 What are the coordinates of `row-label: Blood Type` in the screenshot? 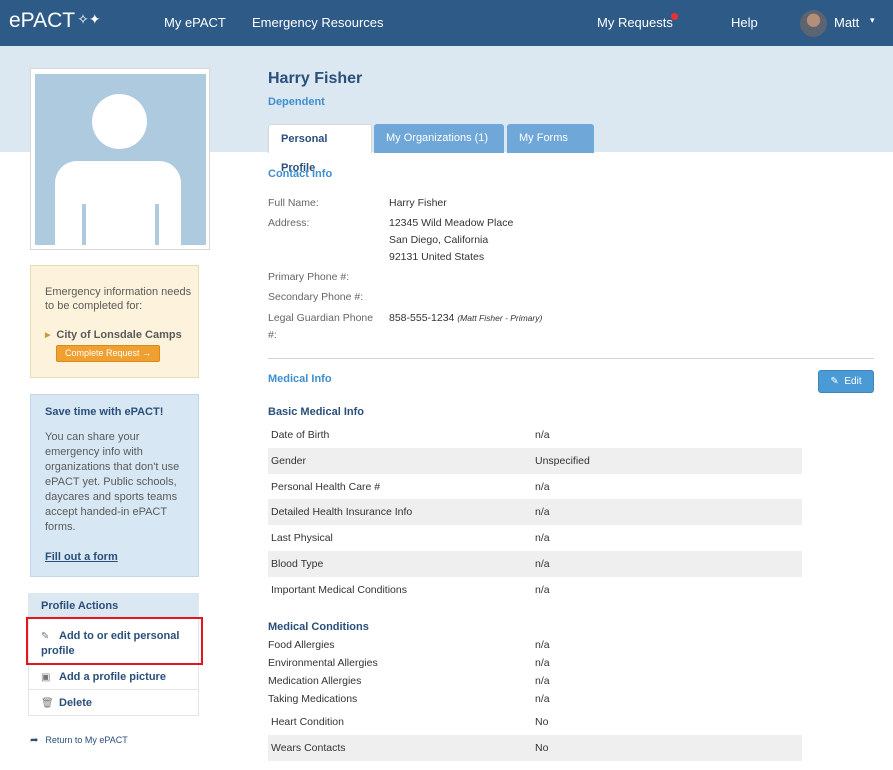 It's located at (297, 564).